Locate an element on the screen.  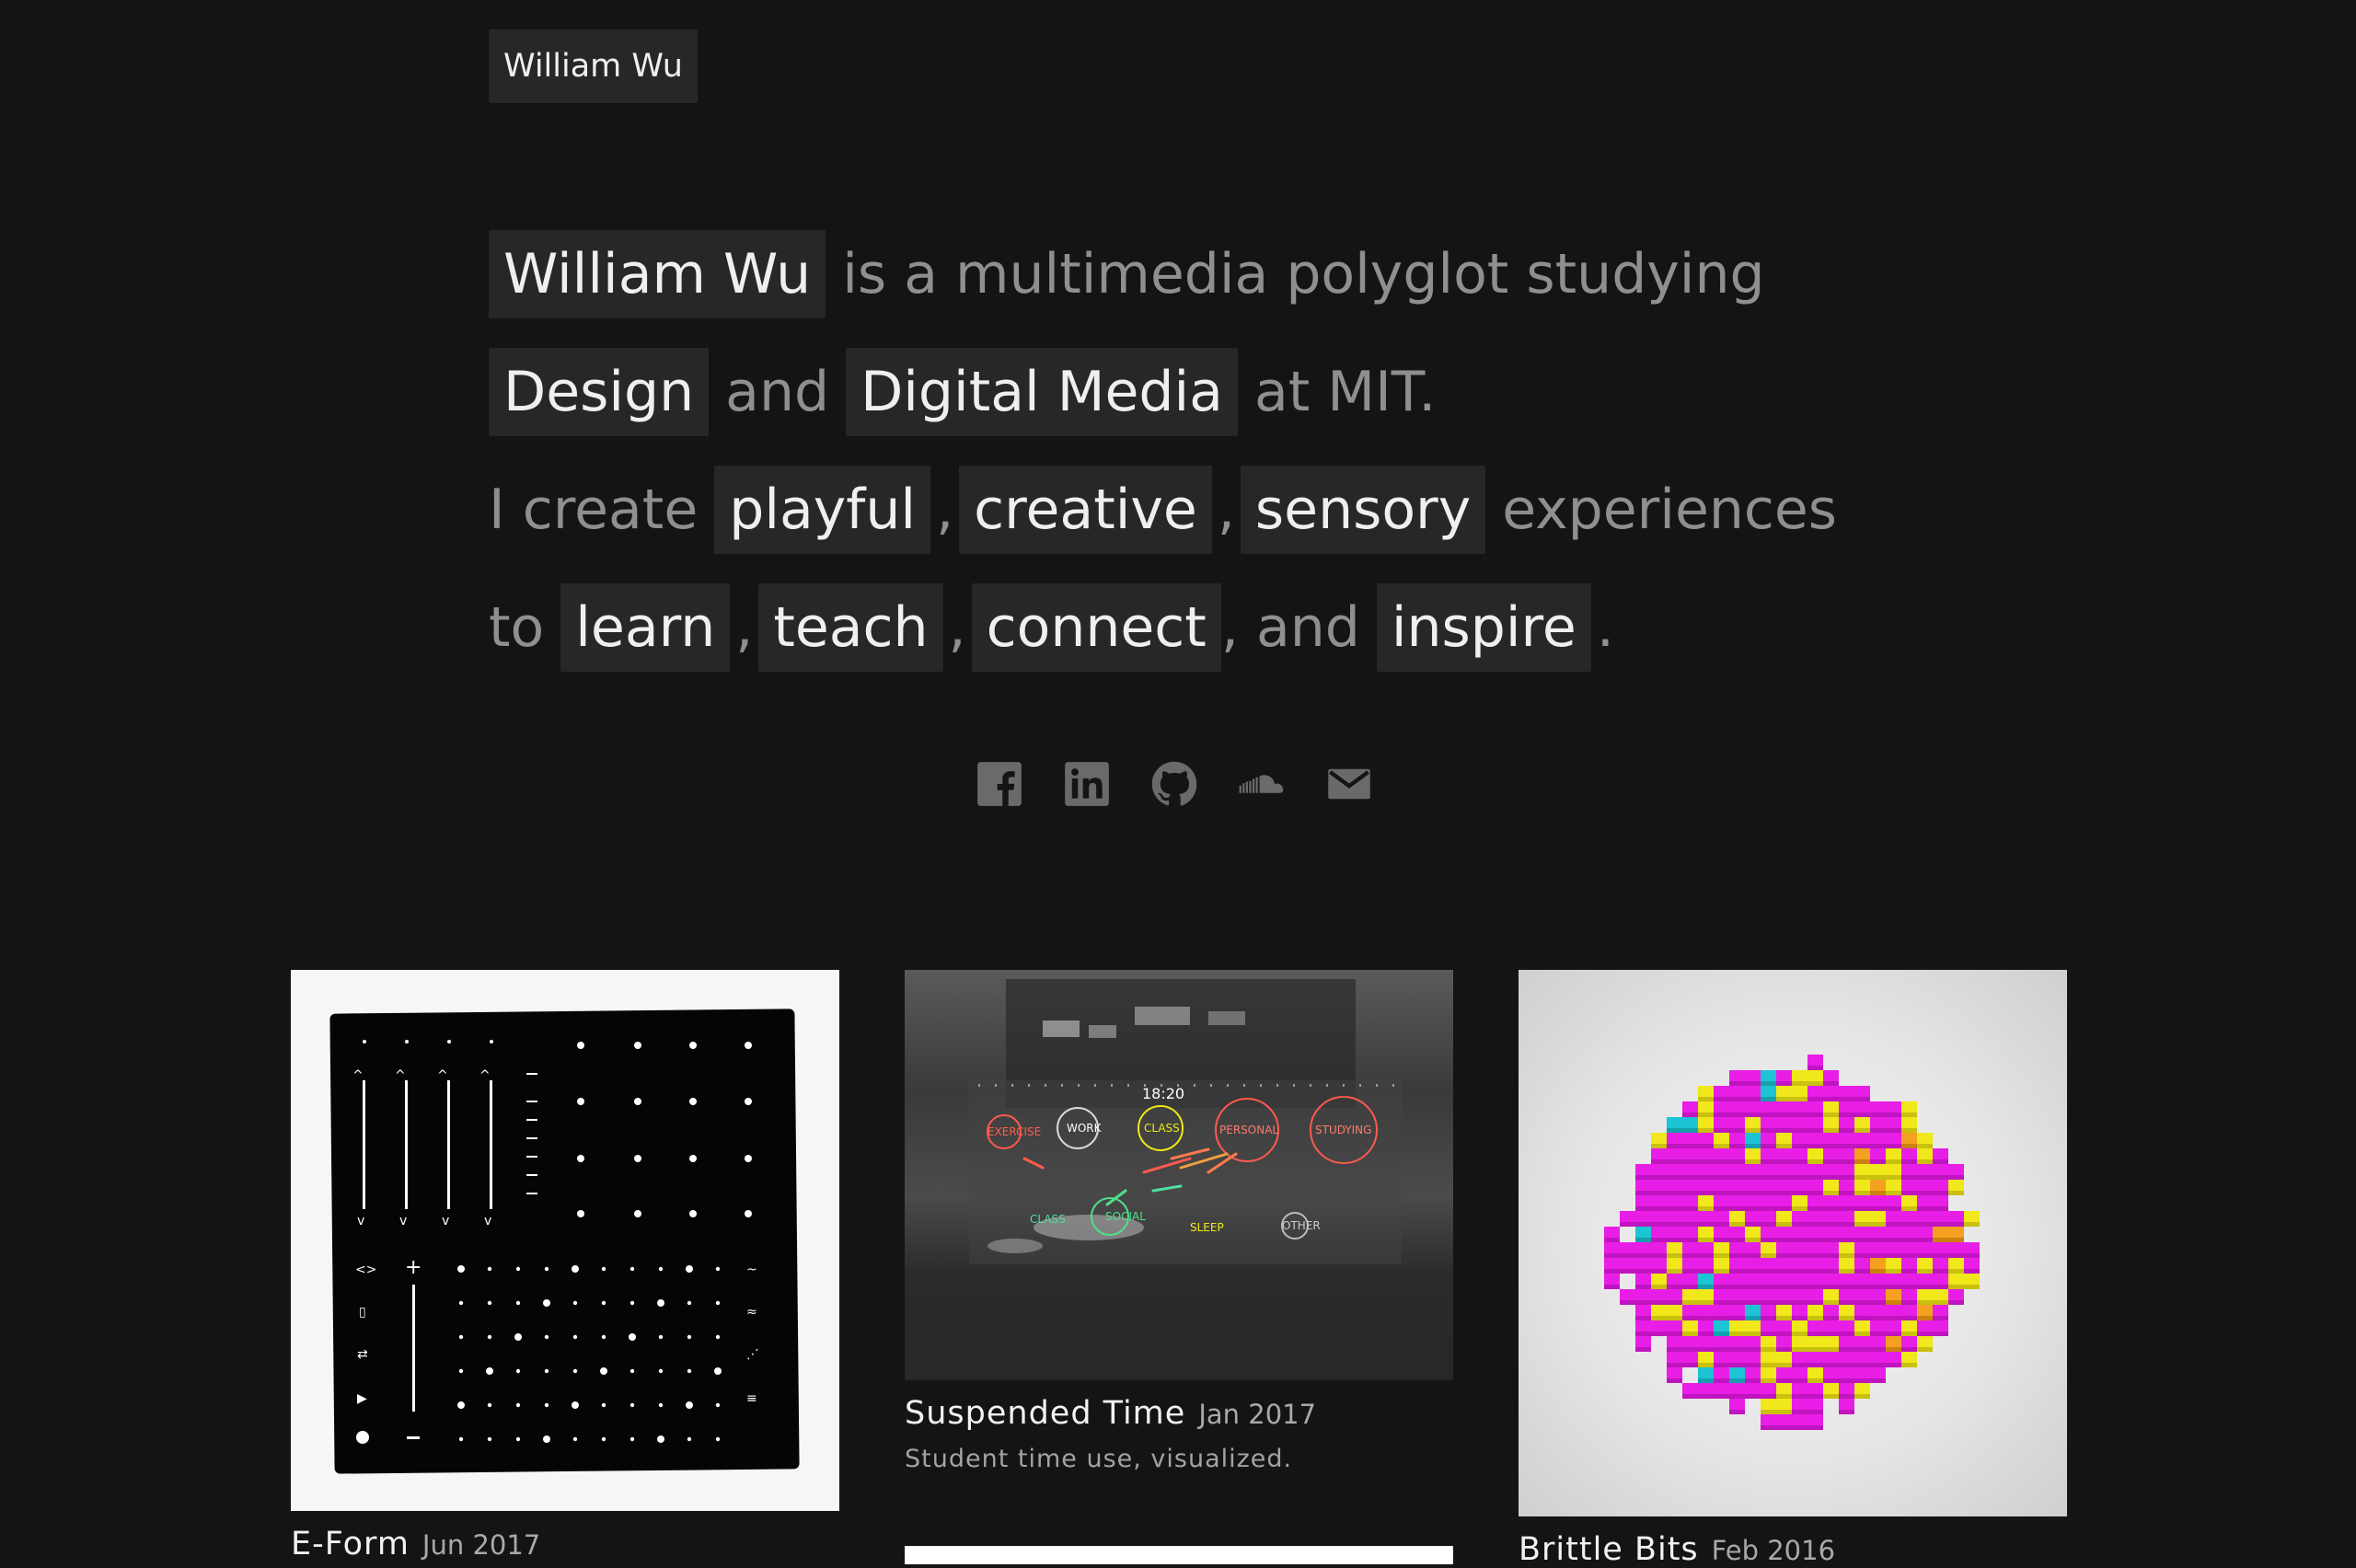
social-links is located at coordinates (1175, 784).